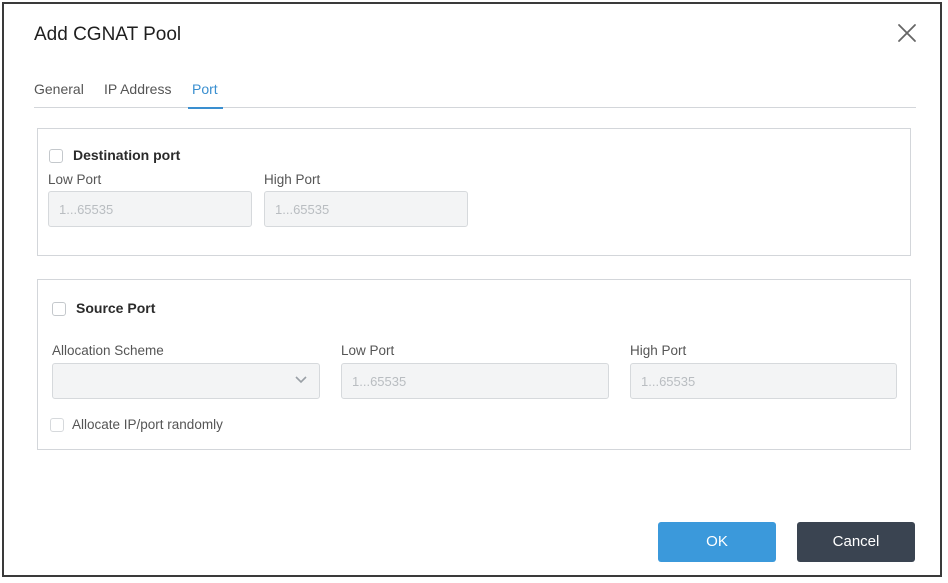 The width and height of the screenshot is (948, 583). What do you see at coordinates (292, 179) in the screenshot?
I see `destination-high-port-label: High Port` at bounding box center [292, 179].